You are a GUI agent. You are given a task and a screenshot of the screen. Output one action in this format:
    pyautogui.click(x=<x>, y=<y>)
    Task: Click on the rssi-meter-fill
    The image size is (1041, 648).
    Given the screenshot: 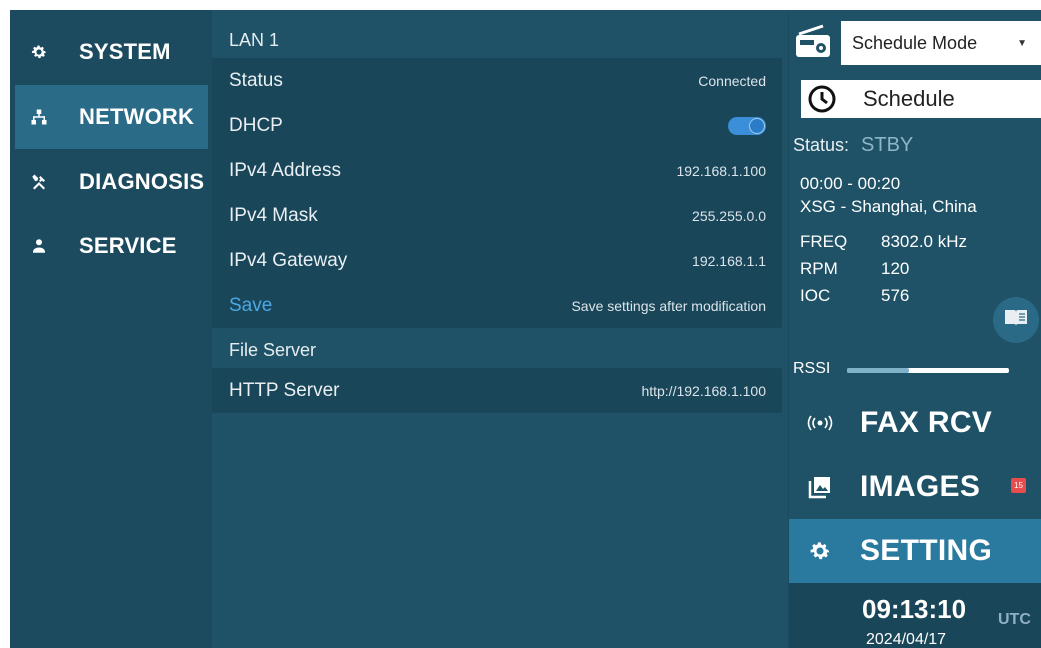 What is the action you would take?
    pyautogui.click(x=878, y=370)
    